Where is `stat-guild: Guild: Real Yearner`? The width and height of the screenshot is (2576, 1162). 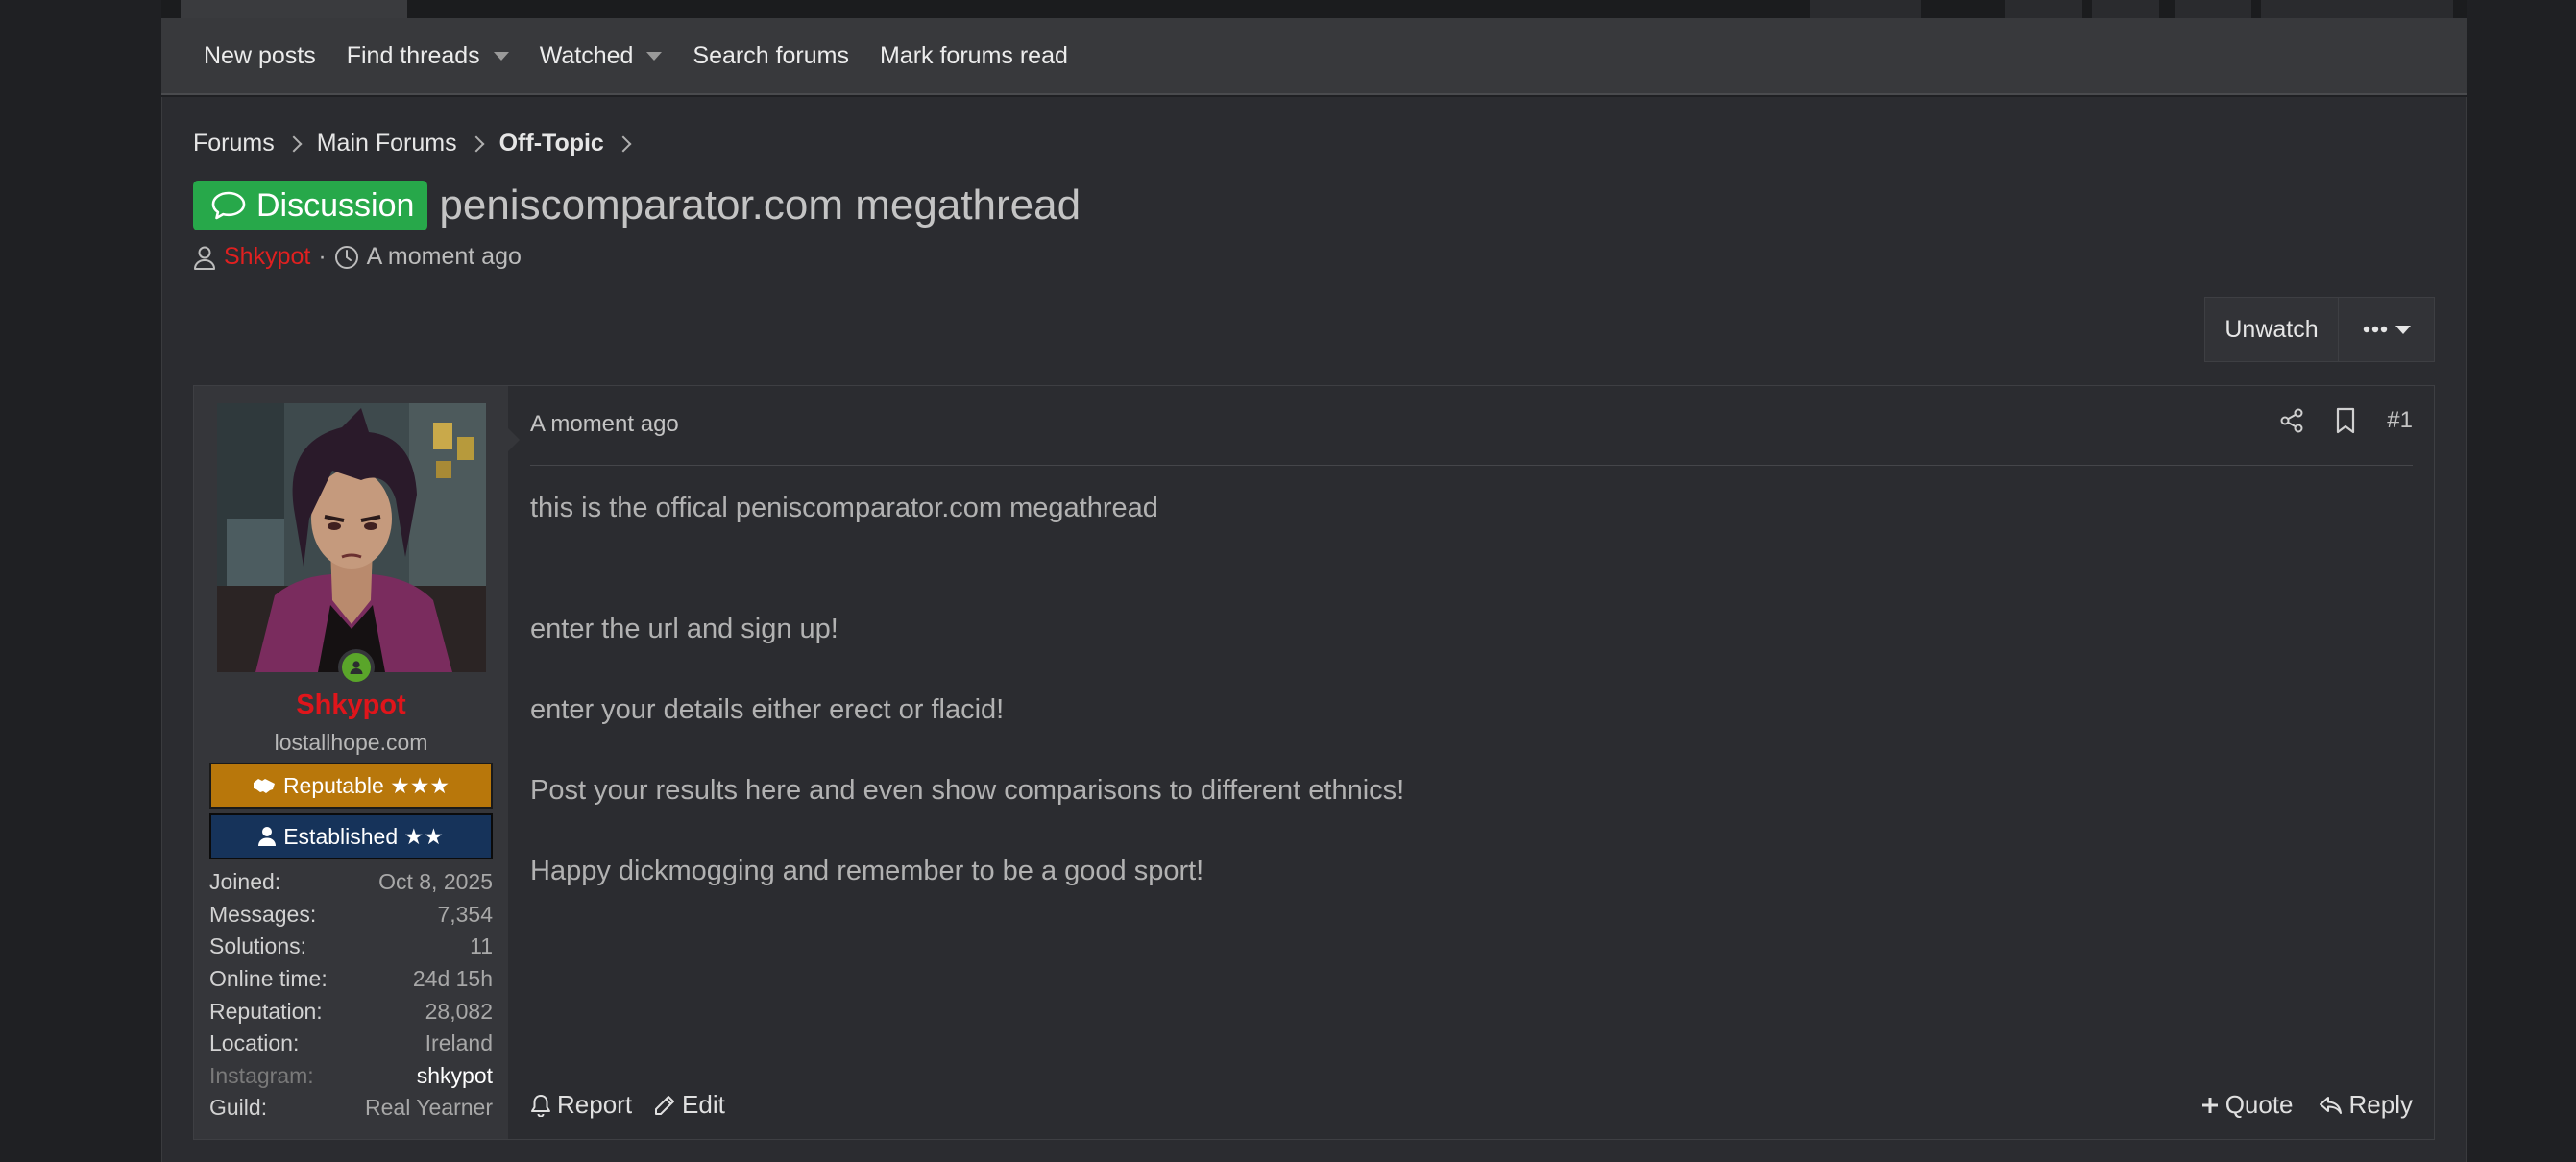 stat-guild: Guild: Real Yearner is located at coordinates (351, 1108).